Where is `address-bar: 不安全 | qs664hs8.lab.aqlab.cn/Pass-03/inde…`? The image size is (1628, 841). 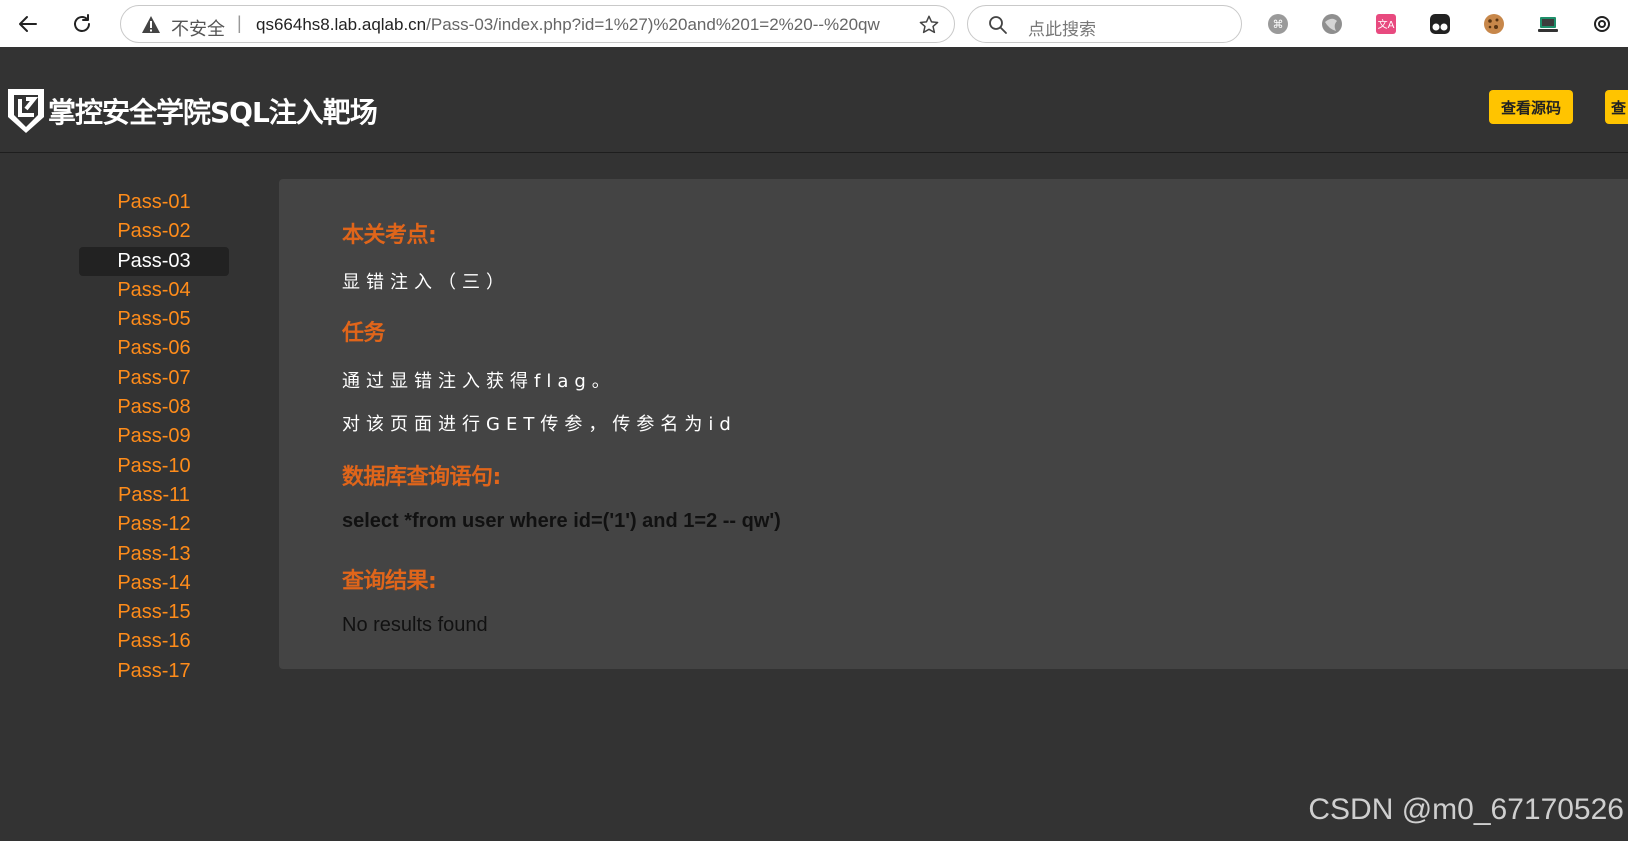
address-bar: 不安全 | qs664hs8.lab.aqlab.cn/Pass-03/inde… is located at coordinates (537, 24).